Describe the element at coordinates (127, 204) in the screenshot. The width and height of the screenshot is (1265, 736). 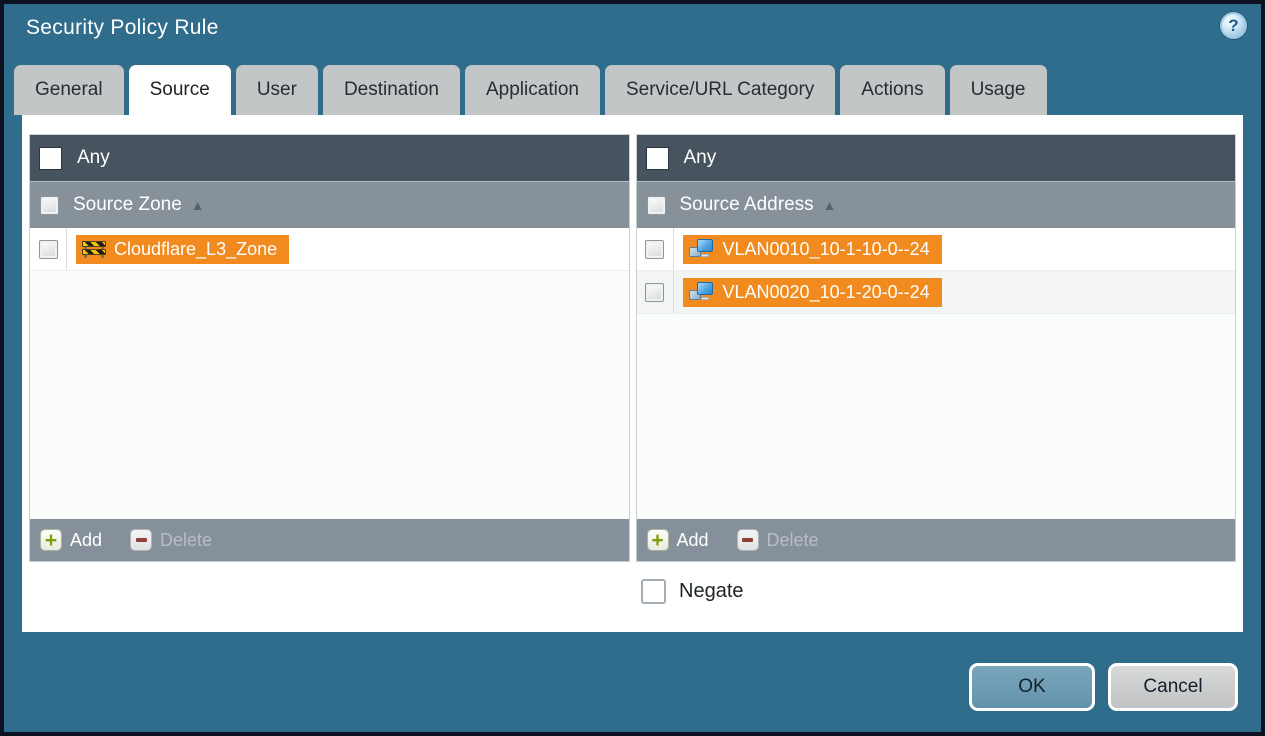
I see `source-zone-column-label: Source Zone` at that location.